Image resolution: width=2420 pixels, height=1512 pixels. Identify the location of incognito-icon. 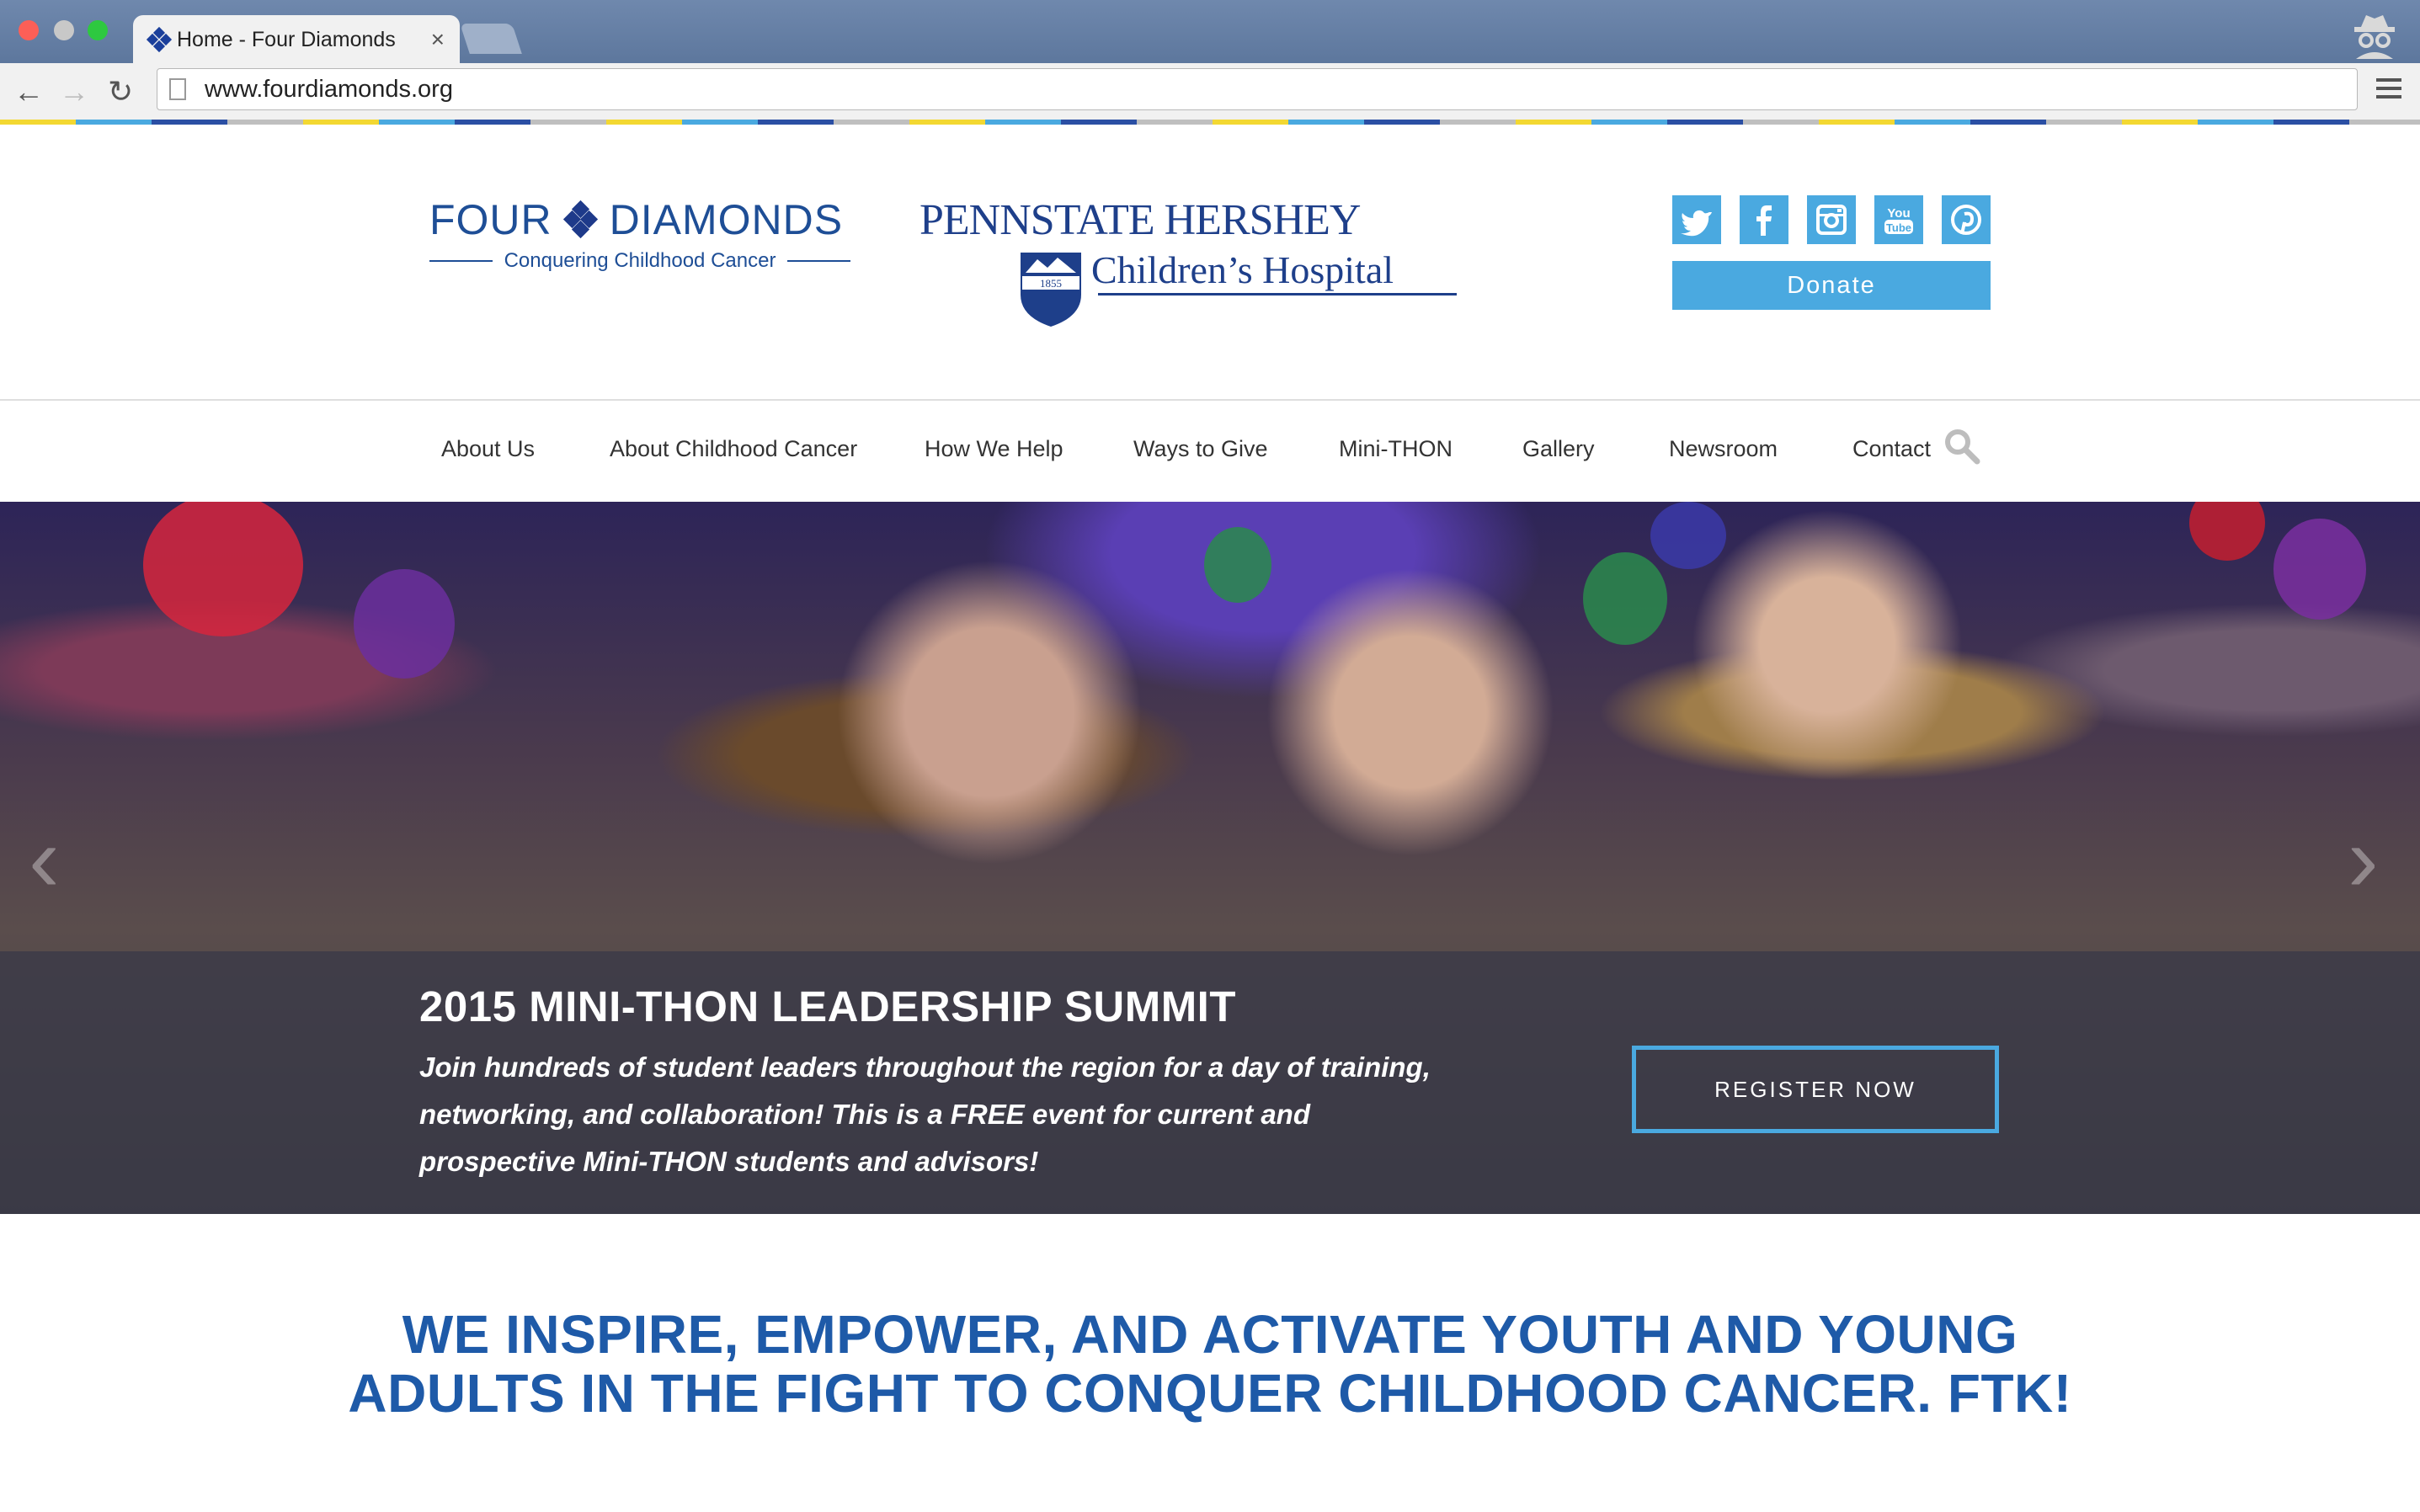
(2374, 37).